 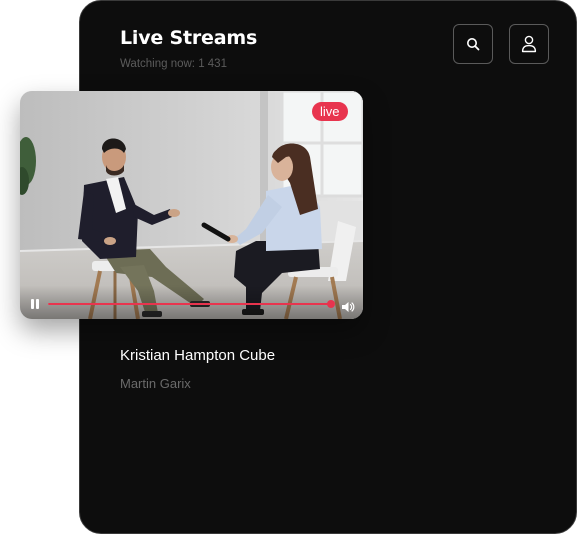 I want to click on watching-count: Watching now: 1 431, so click(x=173, y=64).